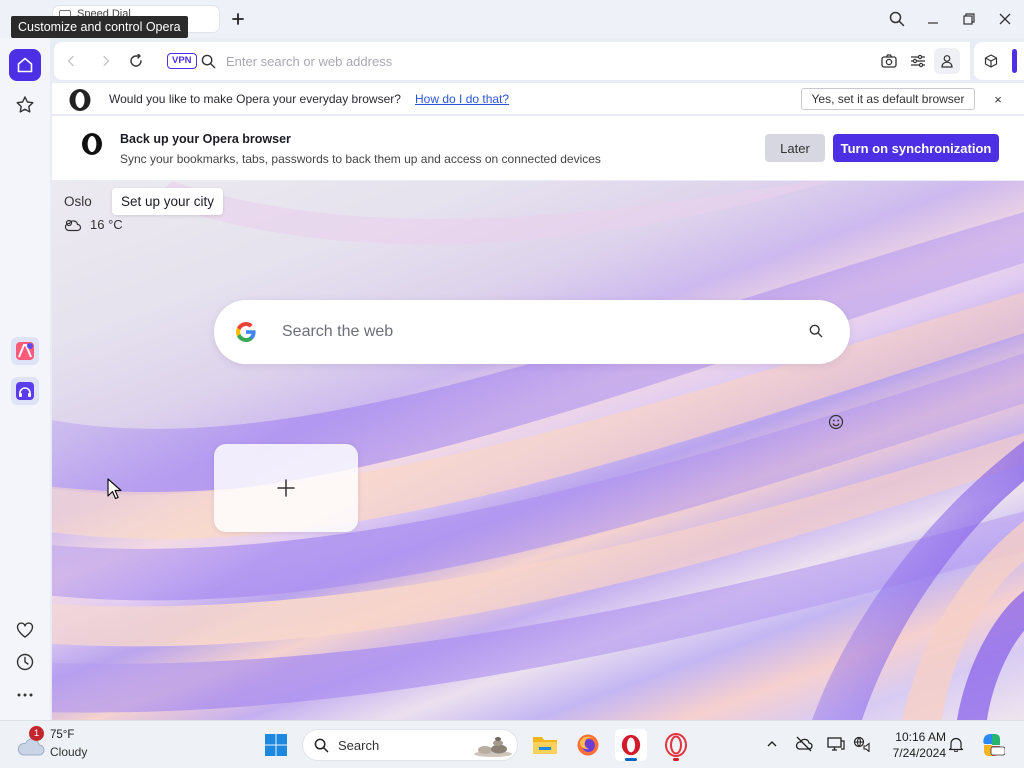 The image size is (1024, 768). I want to click on restore-icon, so click(969, 19).